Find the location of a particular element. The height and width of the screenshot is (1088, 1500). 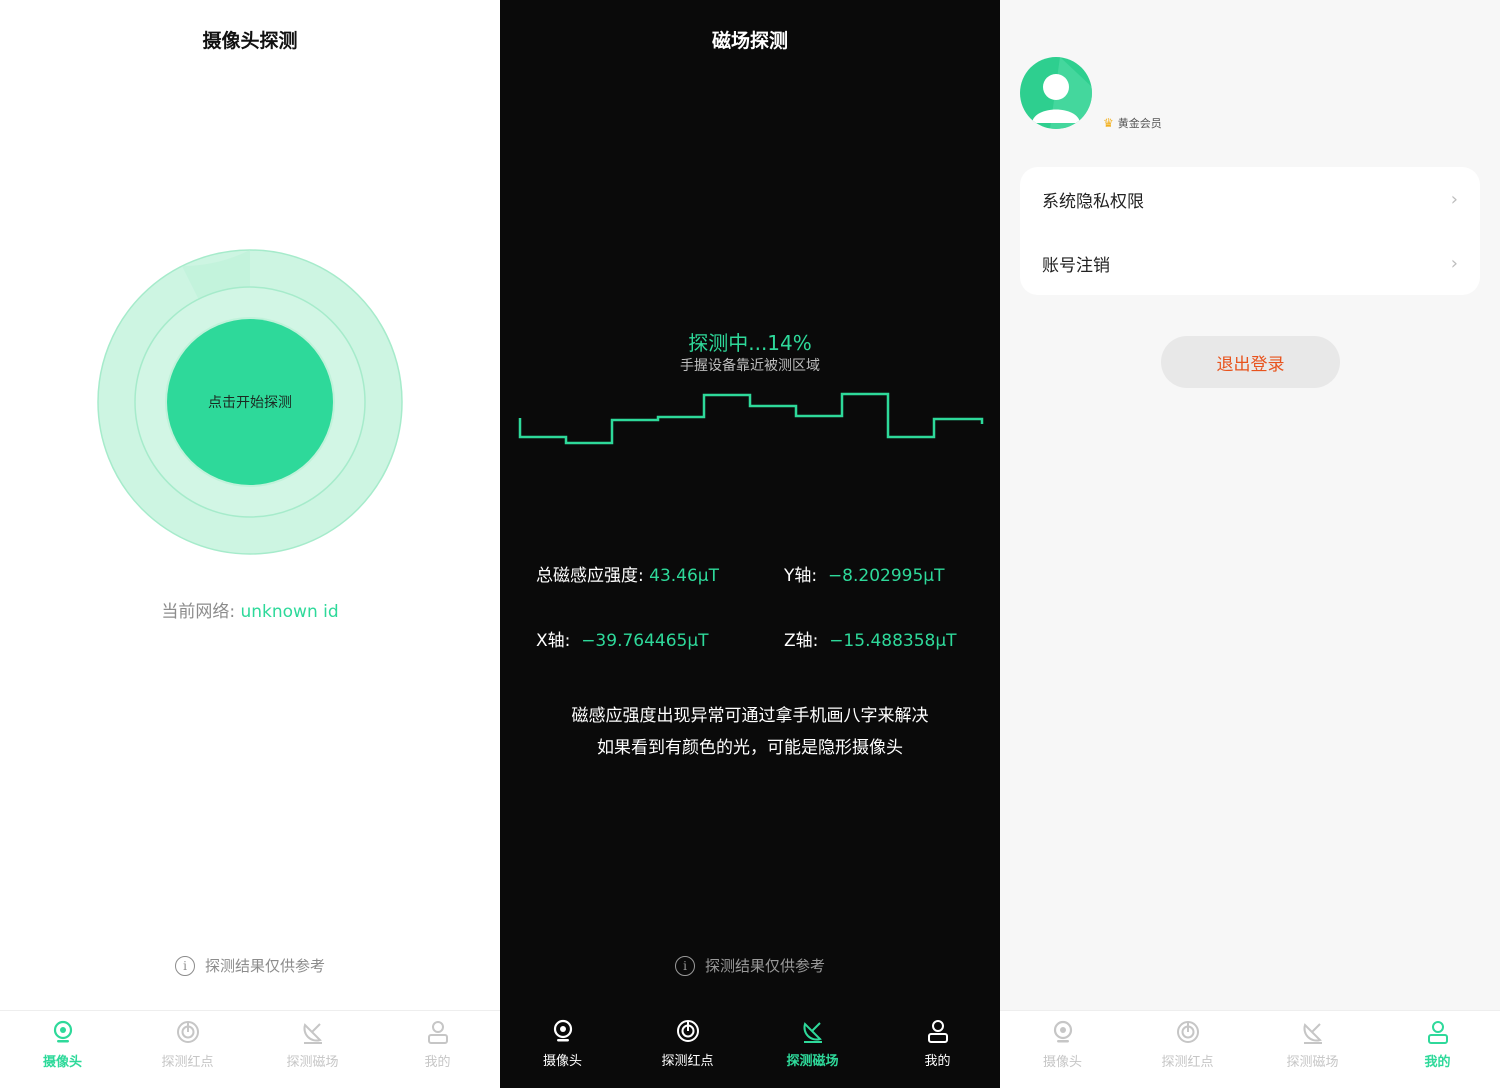

menu-item-delete-account: 账号注销 › is located at coordinates (1250, 263).